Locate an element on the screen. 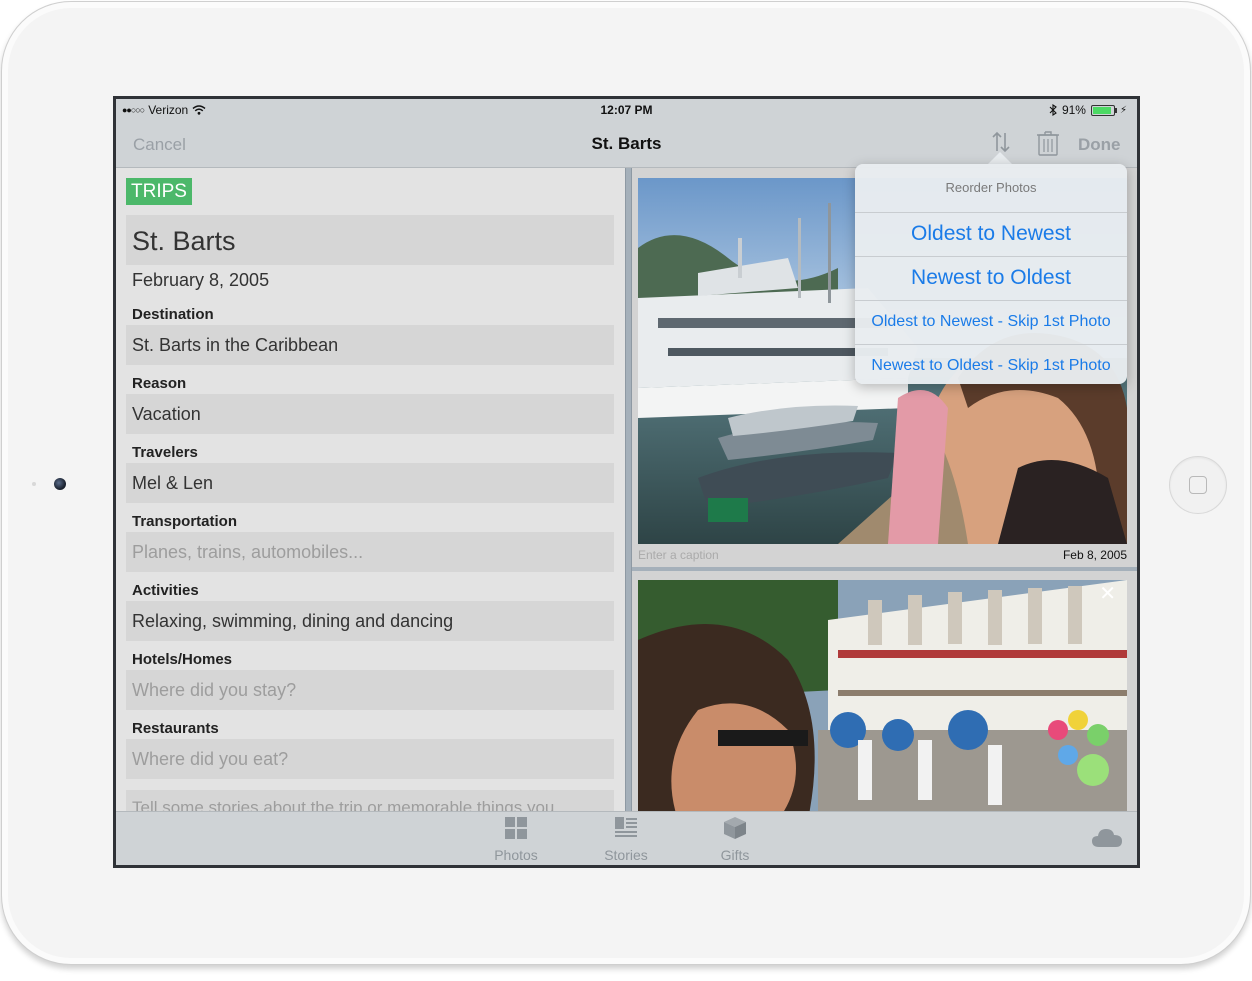 The image size is (1252, 981). bottom-toolbar: Photos Stories Gifts is located at coordinates (626, 838).